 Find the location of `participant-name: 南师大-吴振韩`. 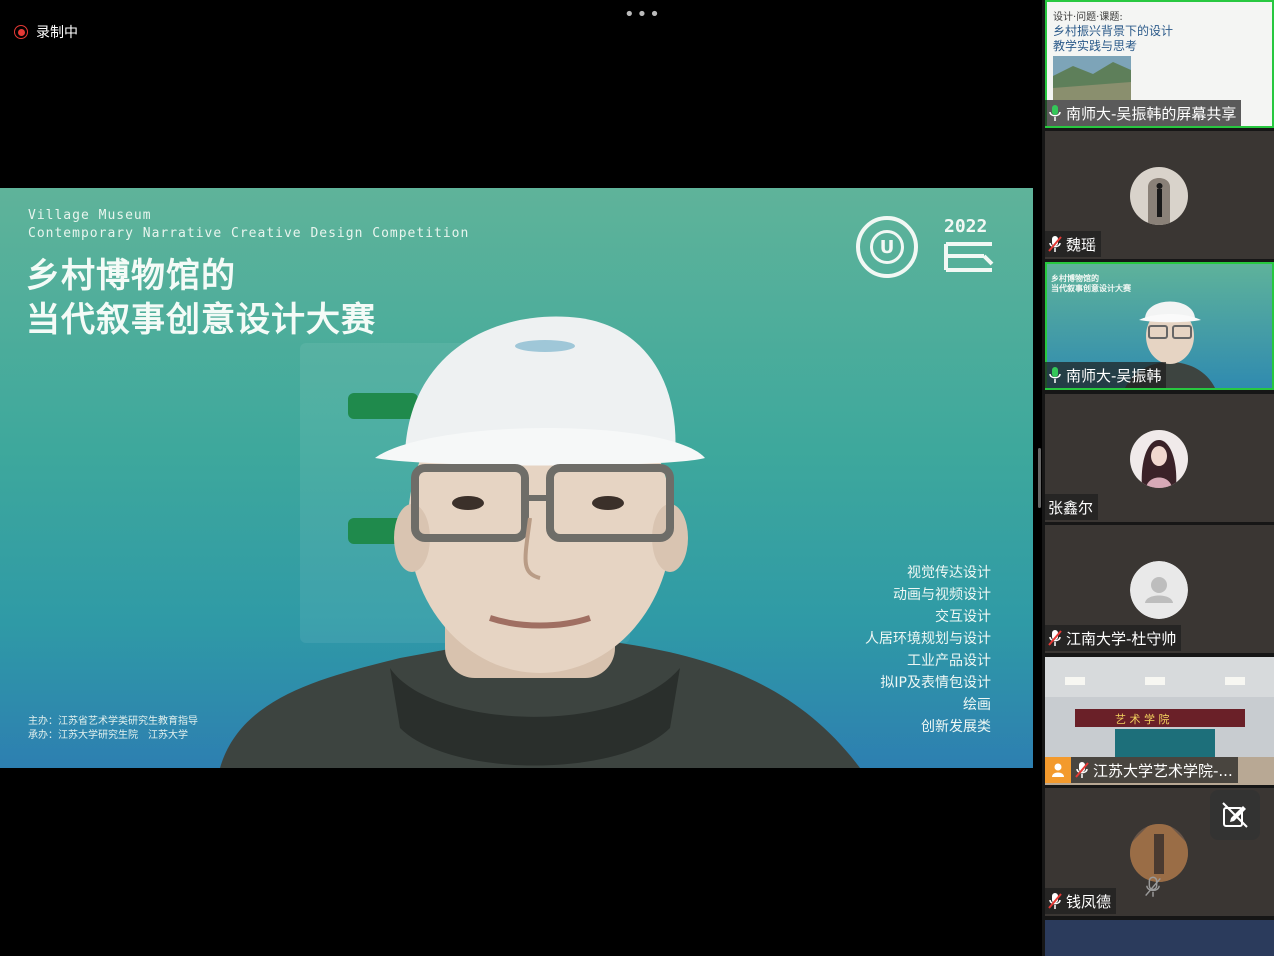

participant-name: 南师大-吴振韩 is located at coordinates (1114, 375).